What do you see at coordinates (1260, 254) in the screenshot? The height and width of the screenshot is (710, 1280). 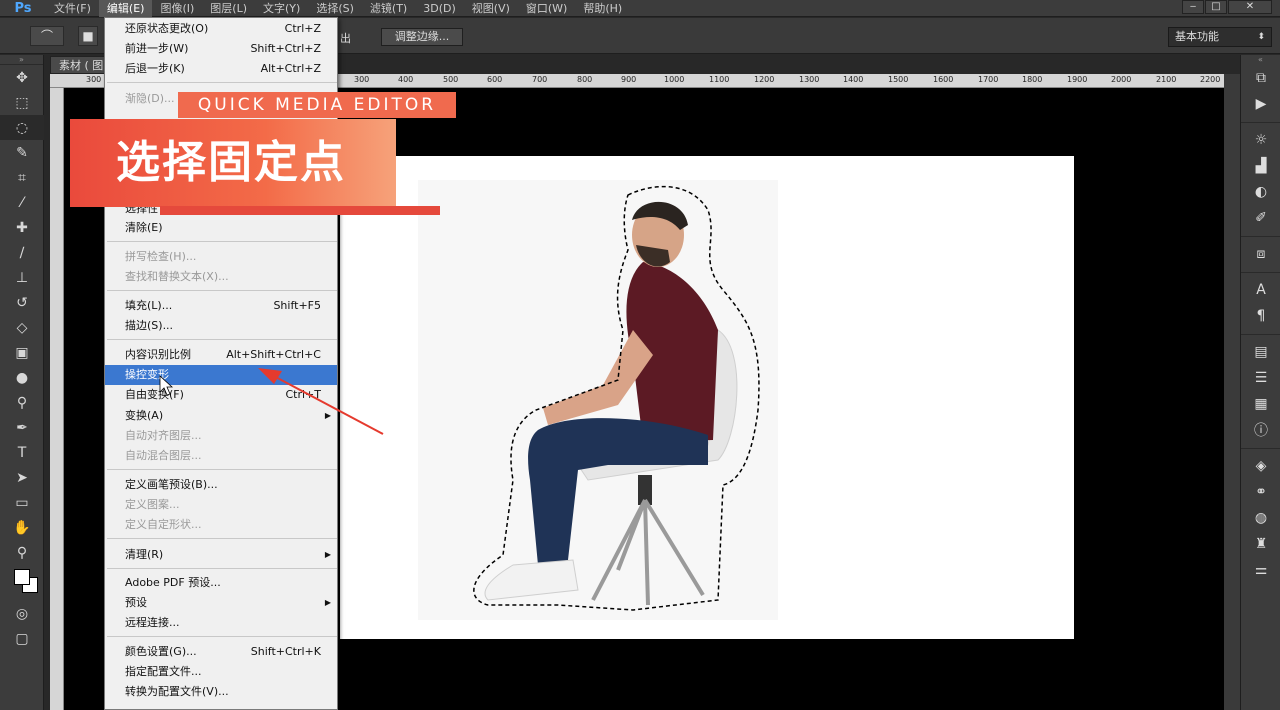 I see `clone-source-icon: ⧈` at bounding box center [1260, 254].